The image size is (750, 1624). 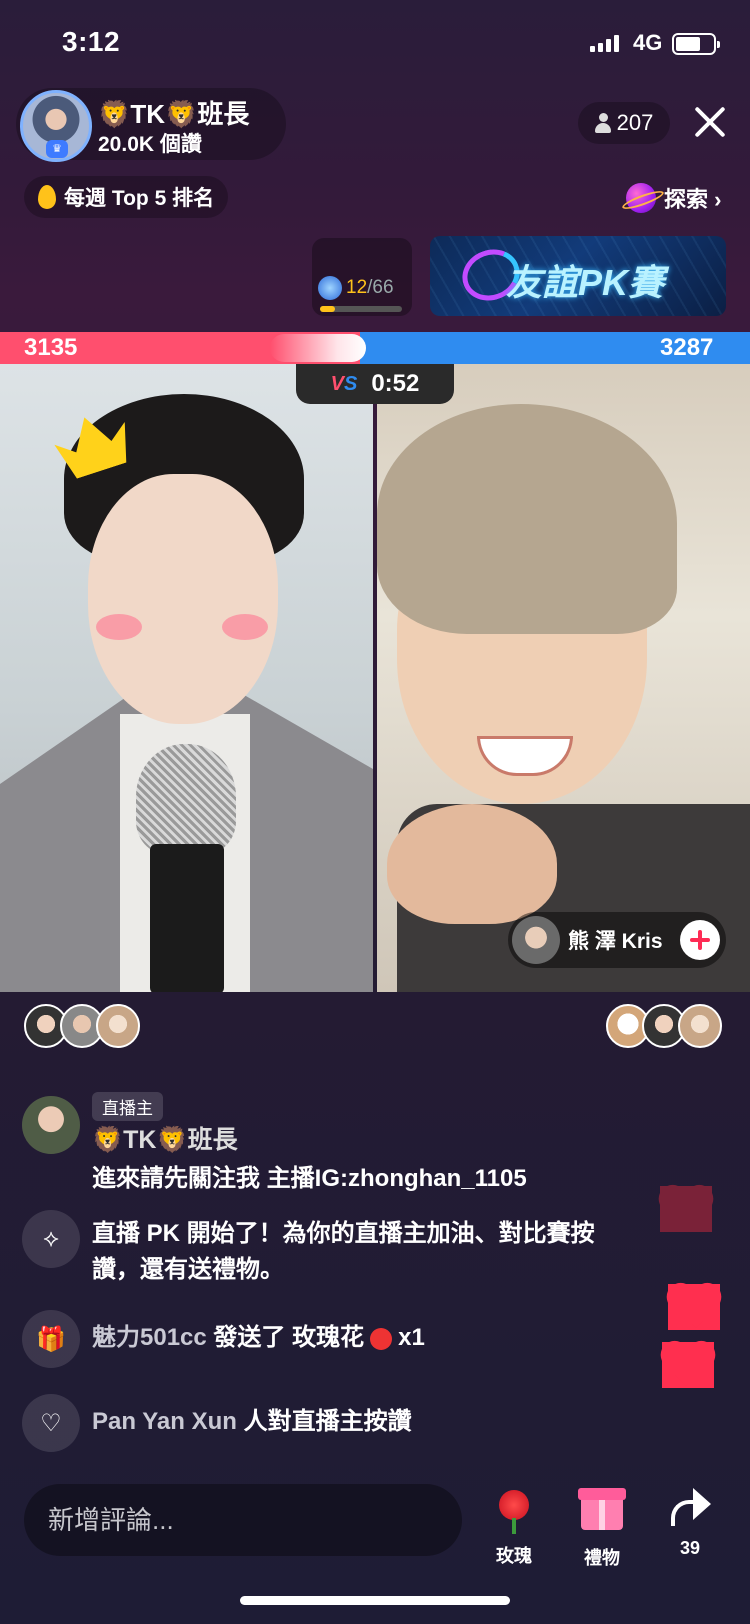 What do you see at coordinates (602, 1509) in the screenshot?
I see `gift-box-icon` at bounding box center [602, 1509].